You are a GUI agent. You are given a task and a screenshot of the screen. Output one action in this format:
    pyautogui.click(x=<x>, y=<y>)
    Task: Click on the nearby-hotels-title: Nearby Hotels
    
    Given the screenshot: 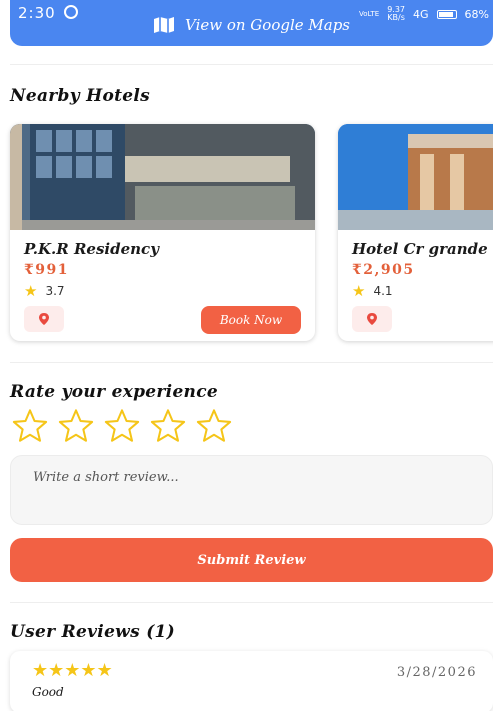 What is the action you would take?
    pyautogui.click(x=80, y=96)
    